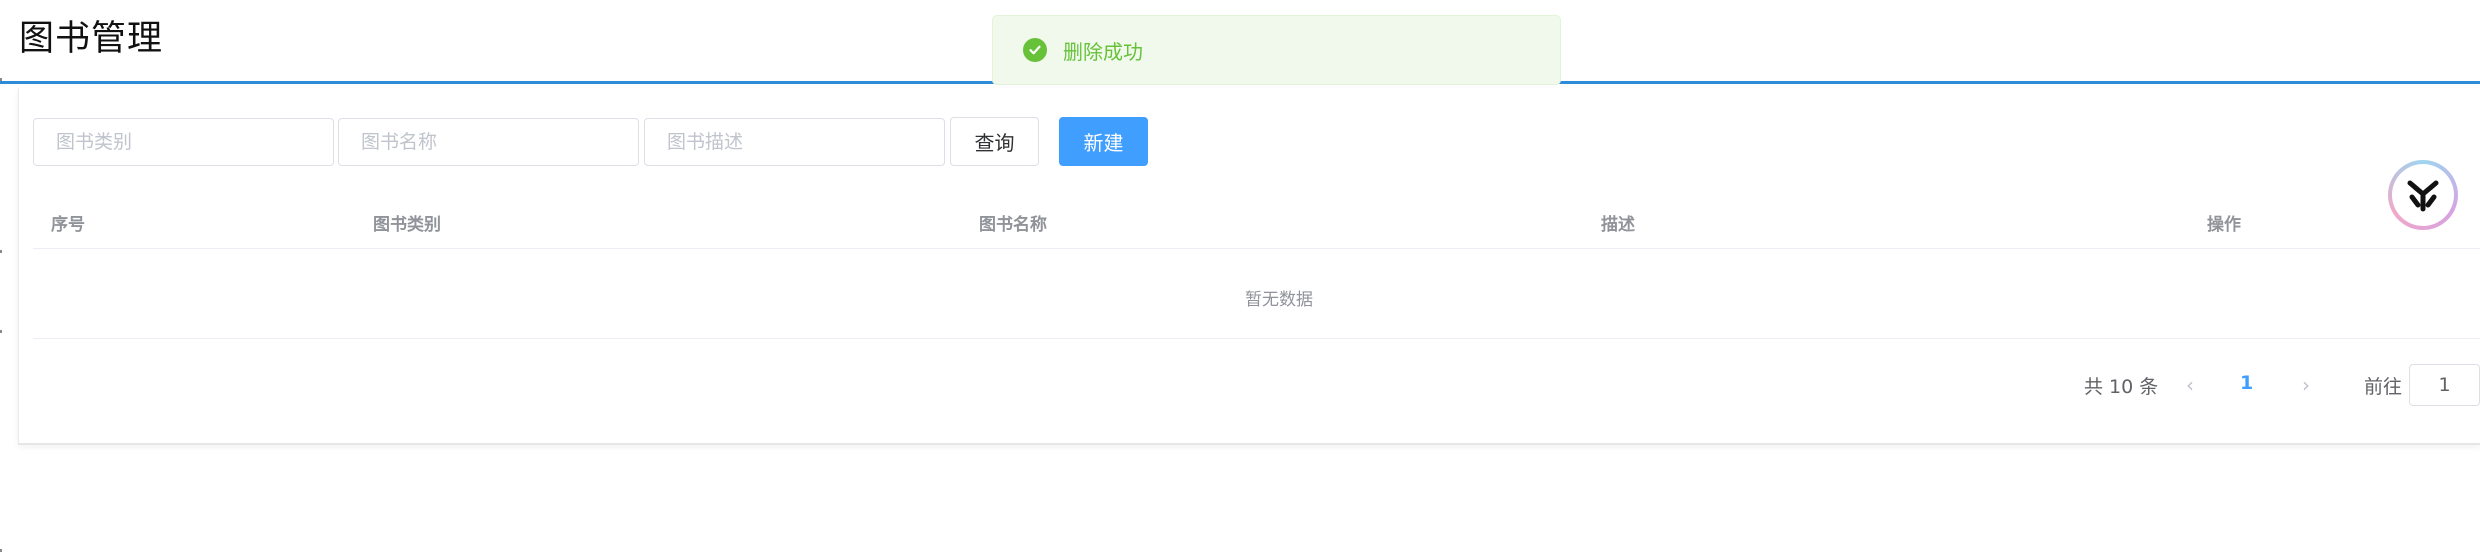 The image size is (2480, 553). What do you see at coordinates (91, 39) in the screenshot?
I see `page-title: 图书管理` at bounding box center [91, 39].